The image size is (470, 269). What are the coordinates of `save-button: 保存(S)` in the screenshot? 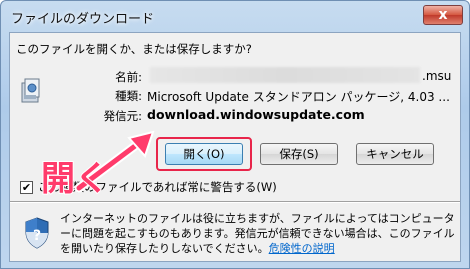 It's located at (299, 154).